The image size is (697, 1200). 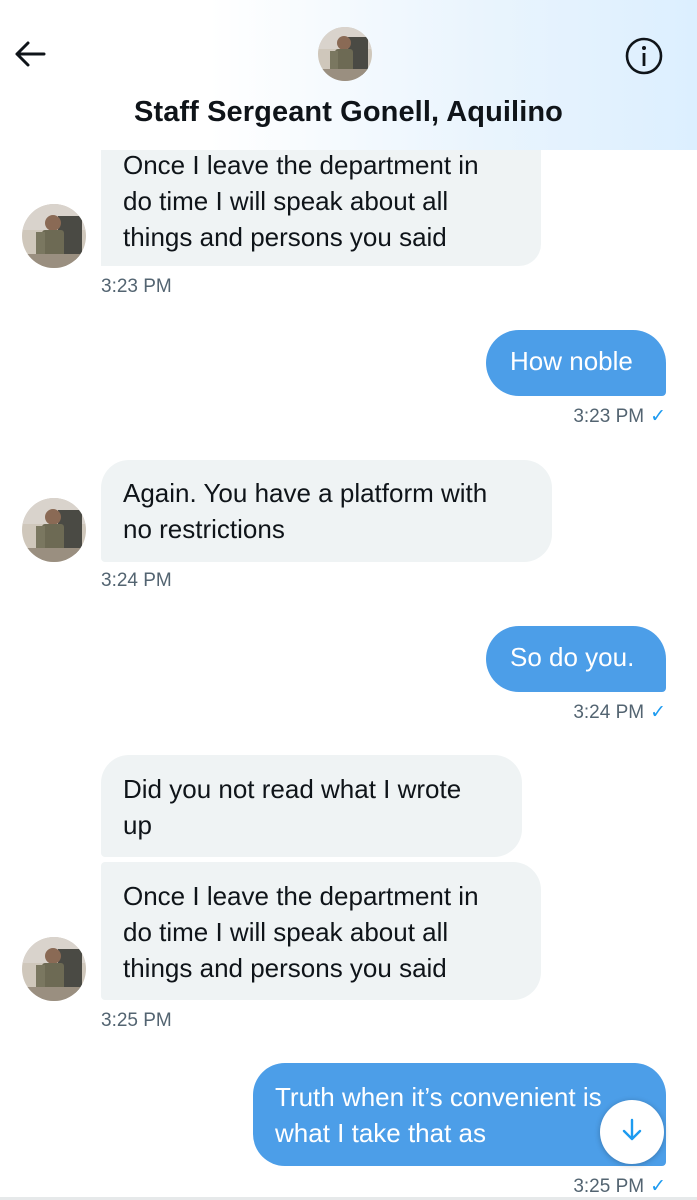 I want to click on arrow-down-icon, so click(x=632, y=1132).